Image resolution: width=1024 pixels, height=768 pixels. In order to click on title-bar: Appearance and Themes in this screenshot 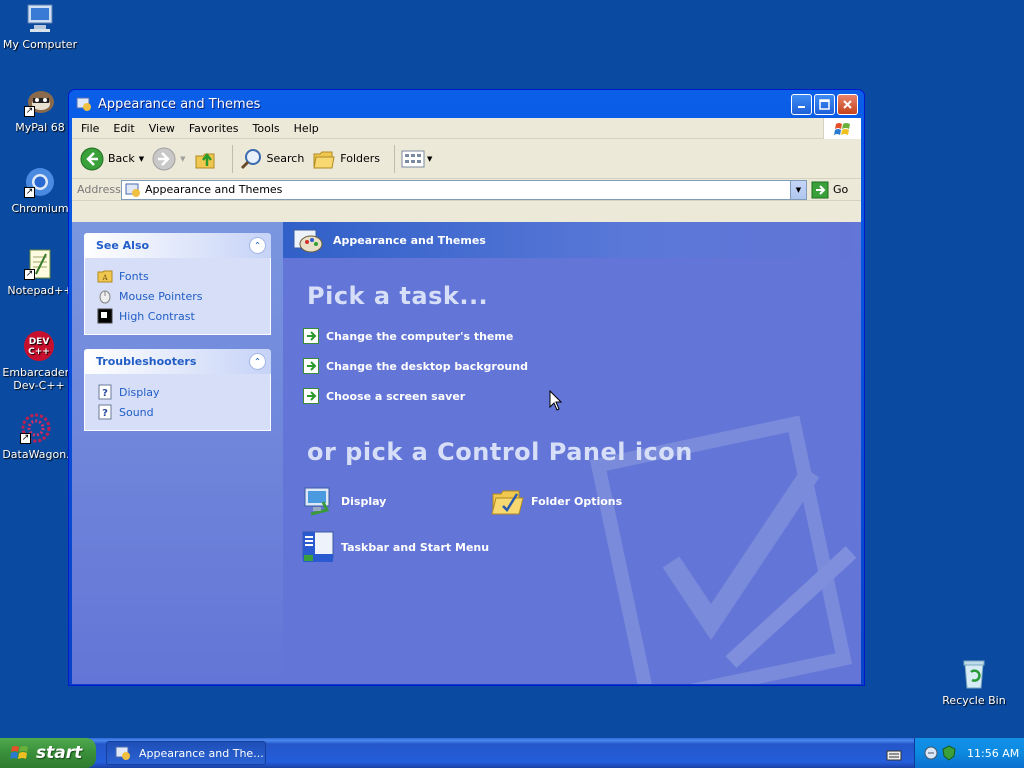, I will do `click(466, 104)`.